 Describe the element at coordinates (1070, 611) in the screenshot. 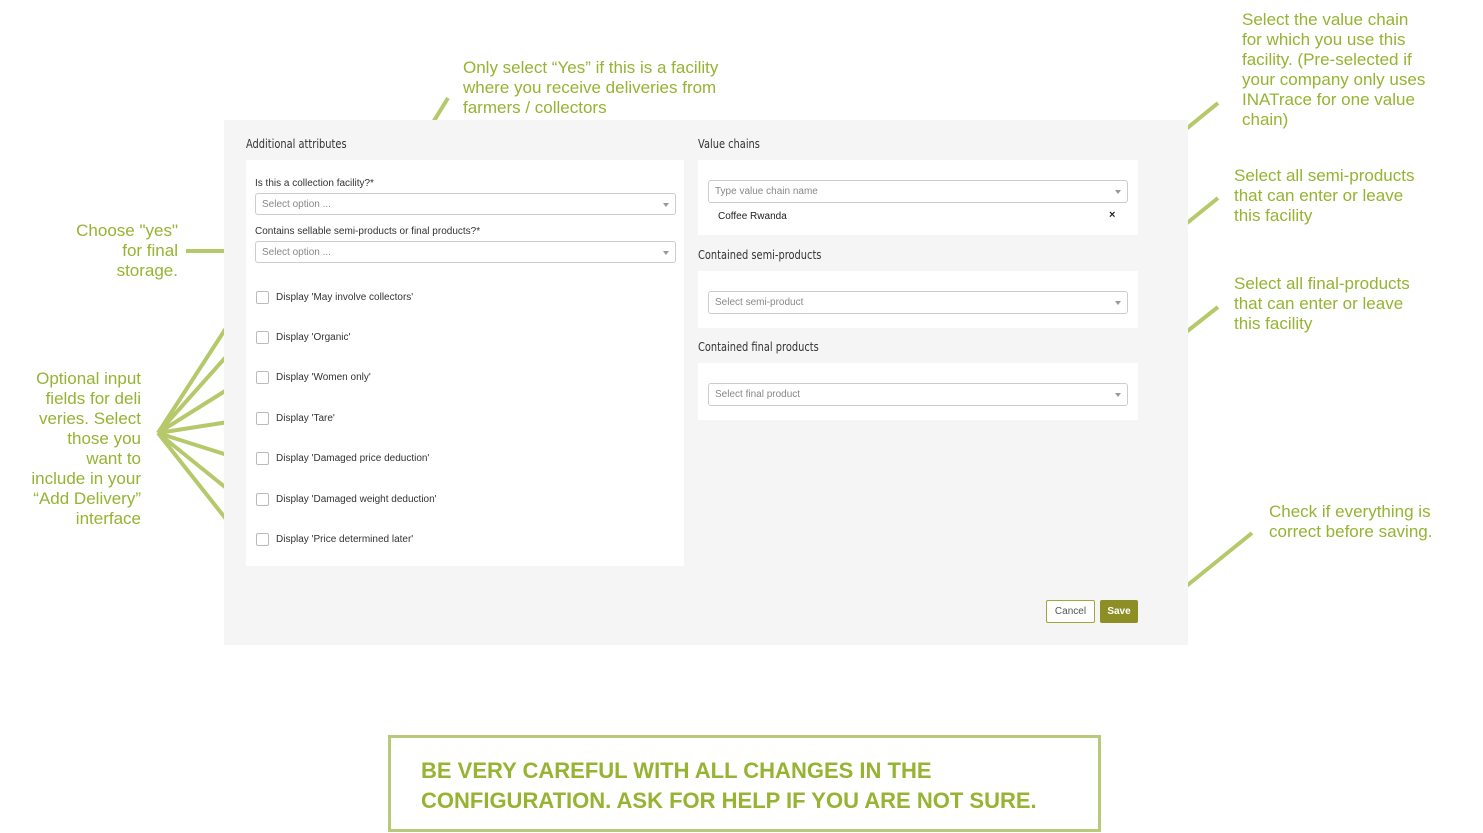

I see `cancel-button: Cancel` at that location.